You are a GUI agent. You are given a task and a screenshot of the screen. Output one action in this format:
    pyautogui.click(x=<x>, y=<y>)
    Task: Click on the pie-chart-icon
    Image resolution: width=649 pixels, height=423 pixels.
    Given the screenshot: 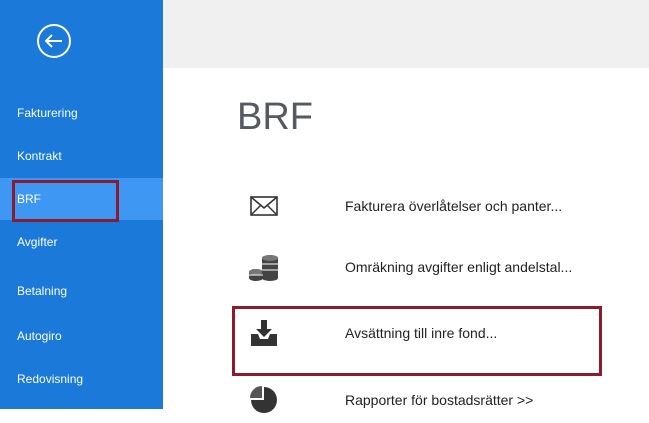 What is the action you would take?
    pyautogui.click(x=264, y=400)
    